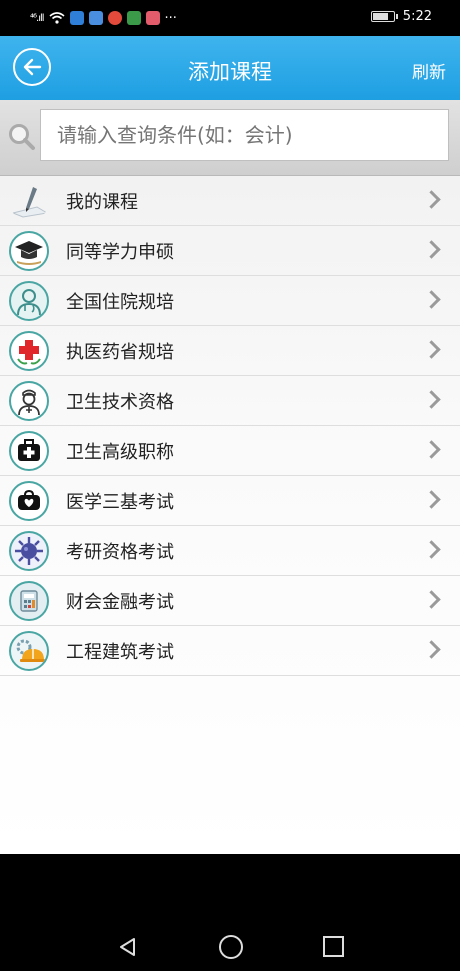 This screenshot has height=971, width=460. I want to click on course-label: 全国住院规培, so click(120, 302).